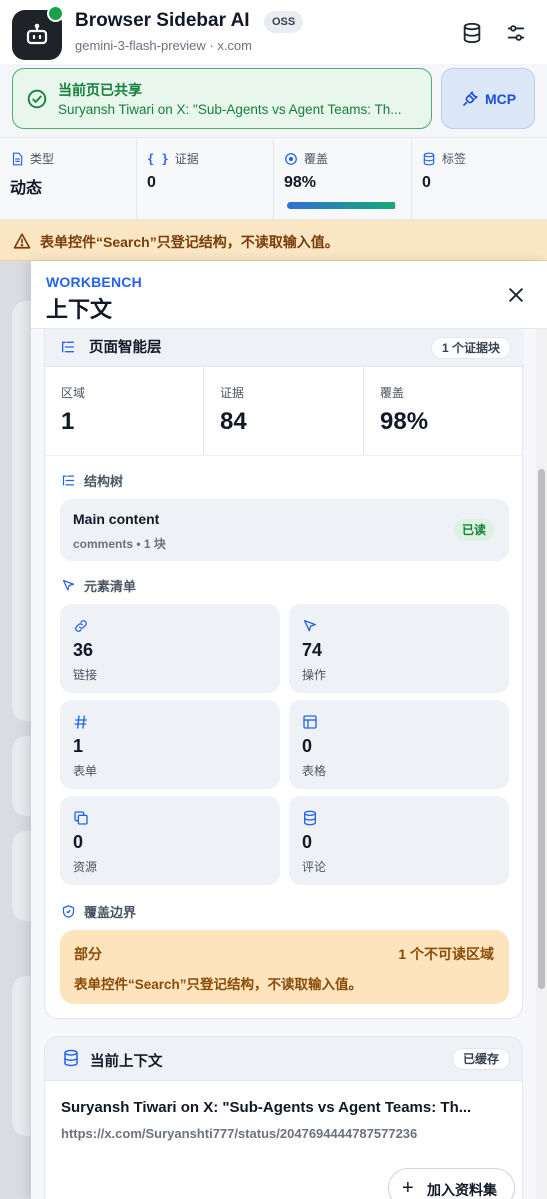 The width and height of the screenshot is (547, 1199). Describe the element at coordinates (343, 179) in the screenshot. I see `stat-coverage: 覆盖 98%` at that location.